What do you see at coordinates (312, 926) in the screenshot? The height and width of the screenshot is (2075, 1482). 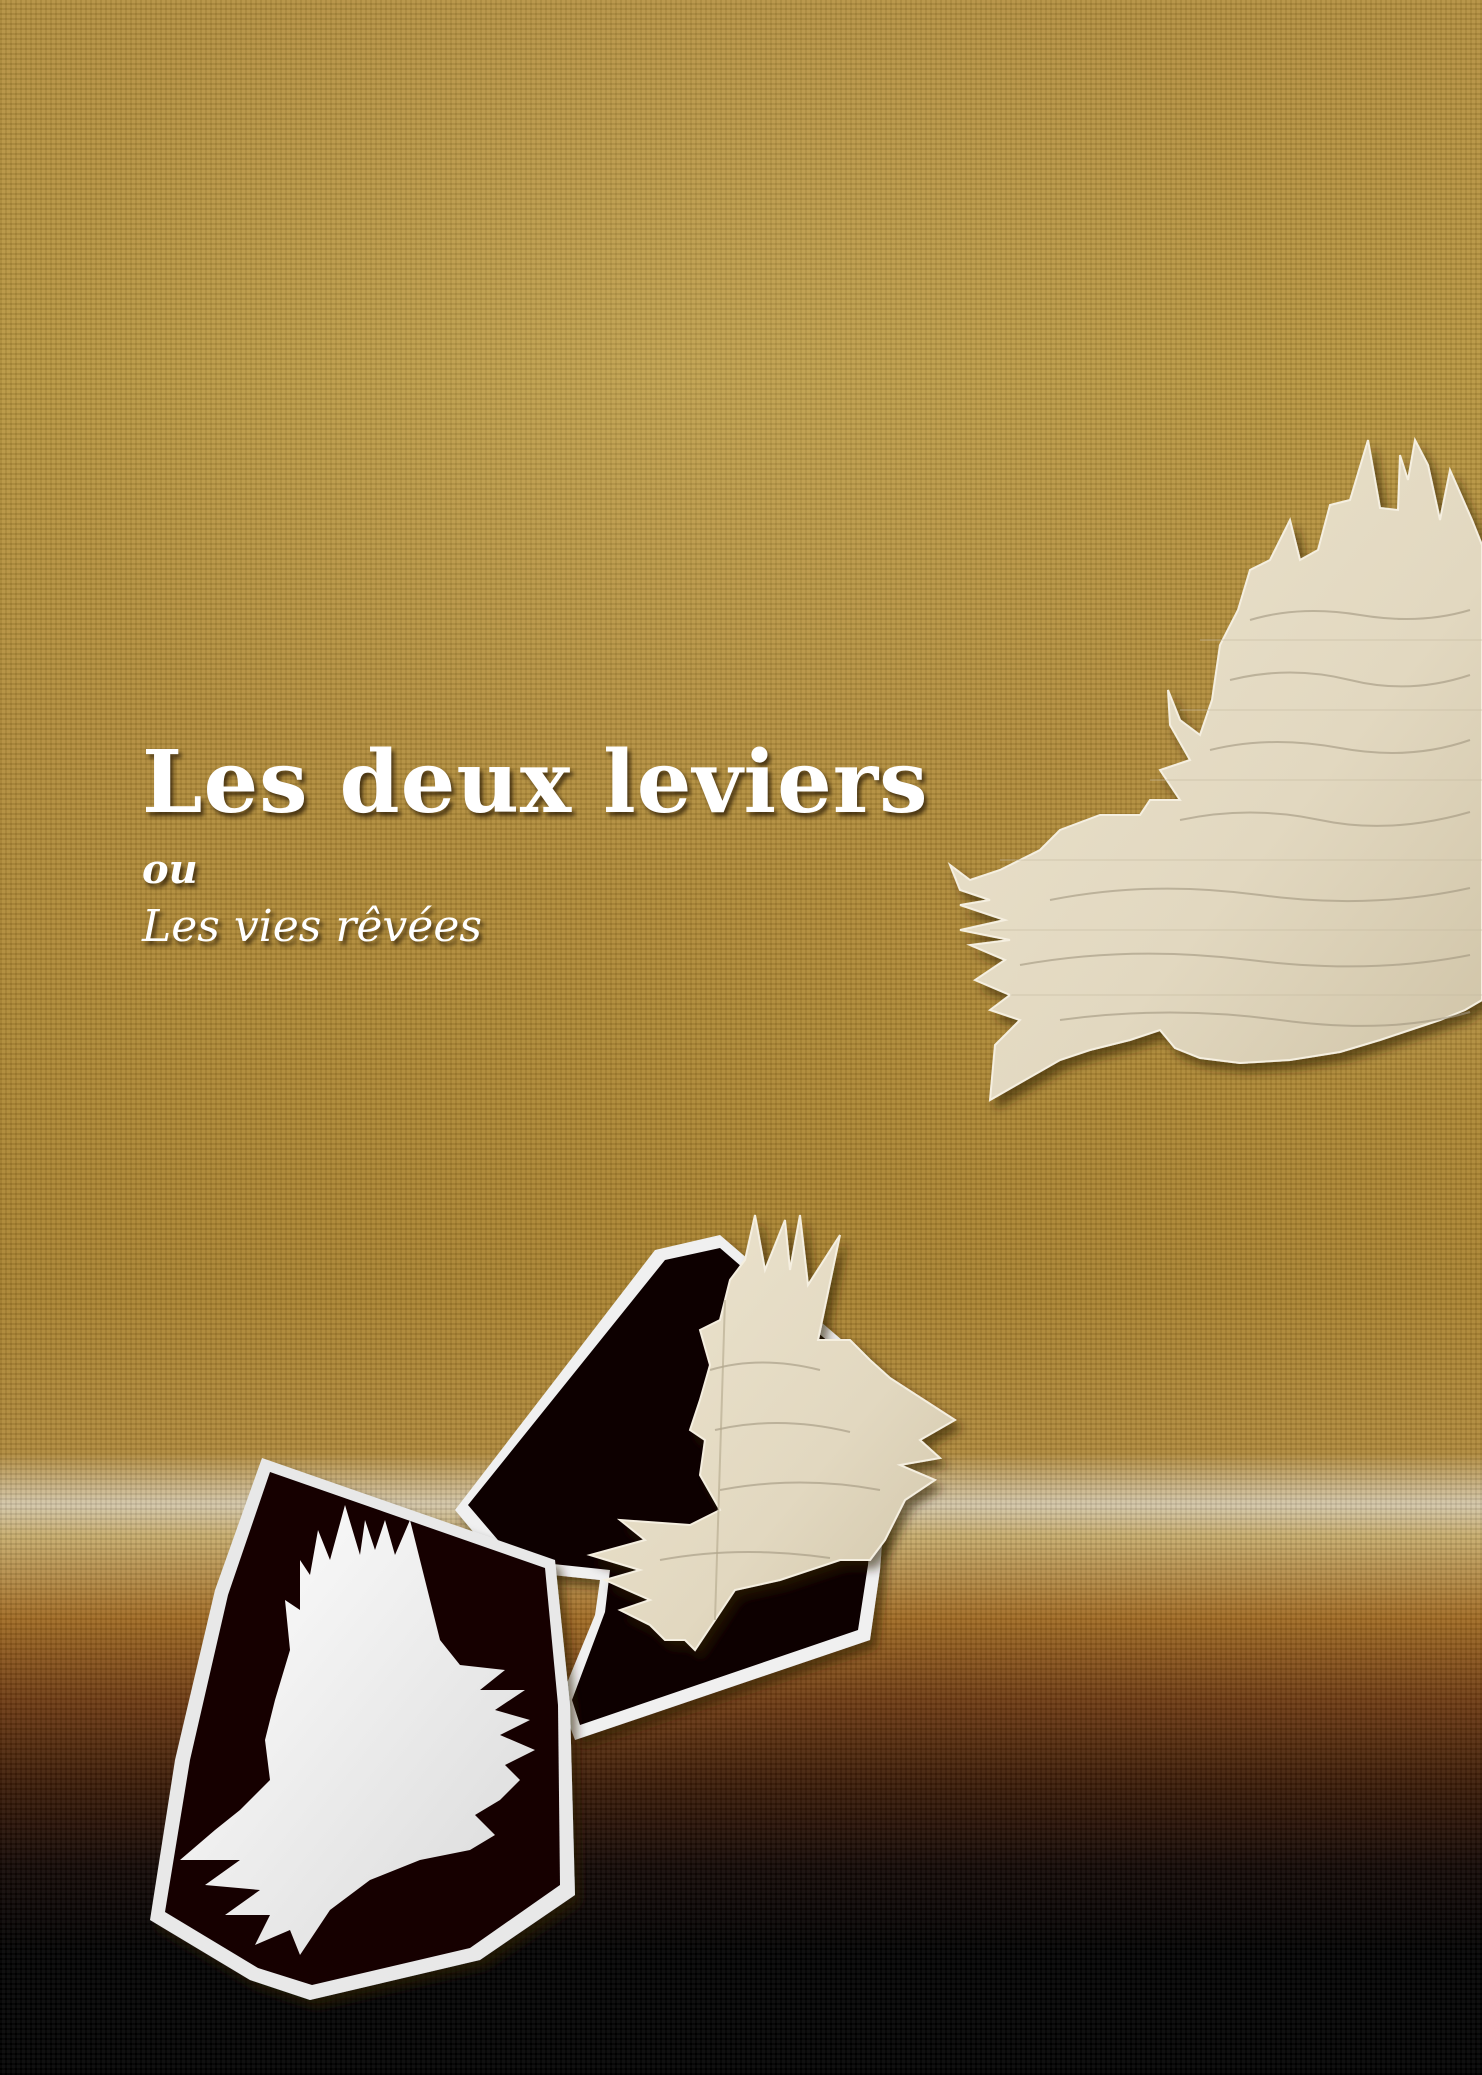 I see `book-subtitle: Les vies rêvées` at bounding box center [312, 926].